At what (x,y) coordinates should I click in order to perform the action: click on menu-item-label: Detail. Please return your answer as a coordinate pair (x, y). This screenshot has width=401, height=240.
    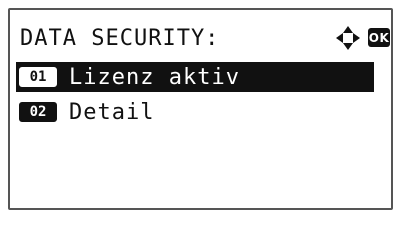
    Looking at the image, I should click on (112, 112).